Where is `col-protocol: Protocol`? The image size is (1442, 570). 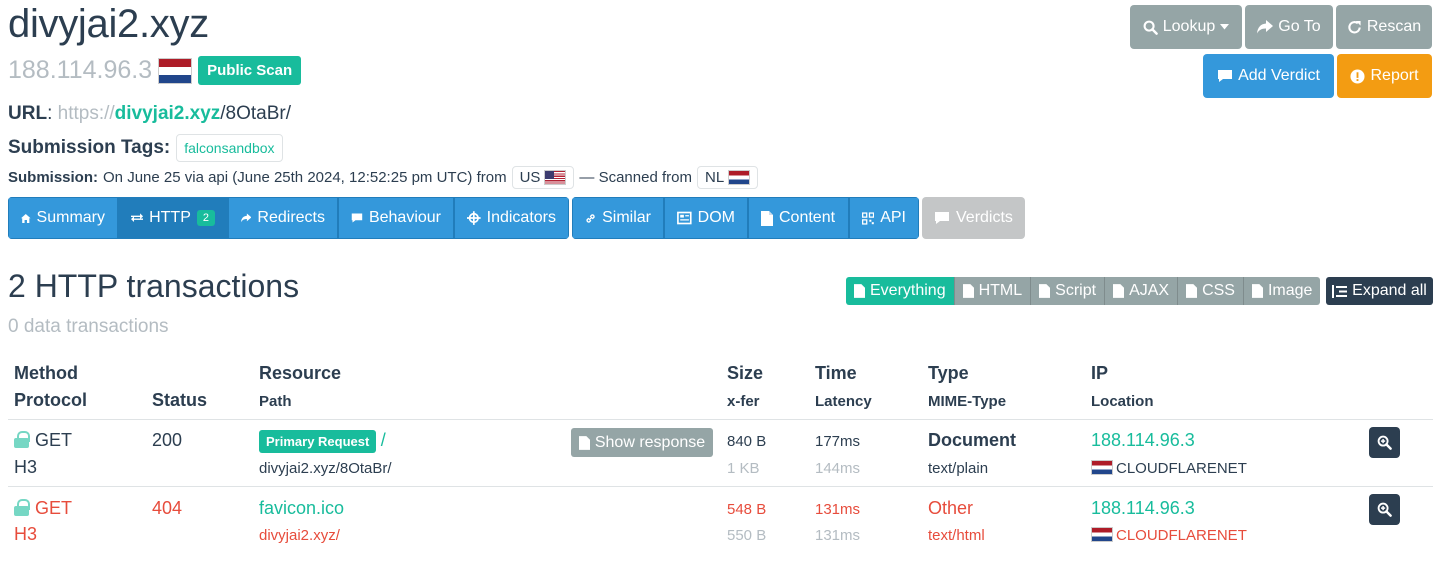
col-protocol: Protocol is located at coordinates (51, 400).